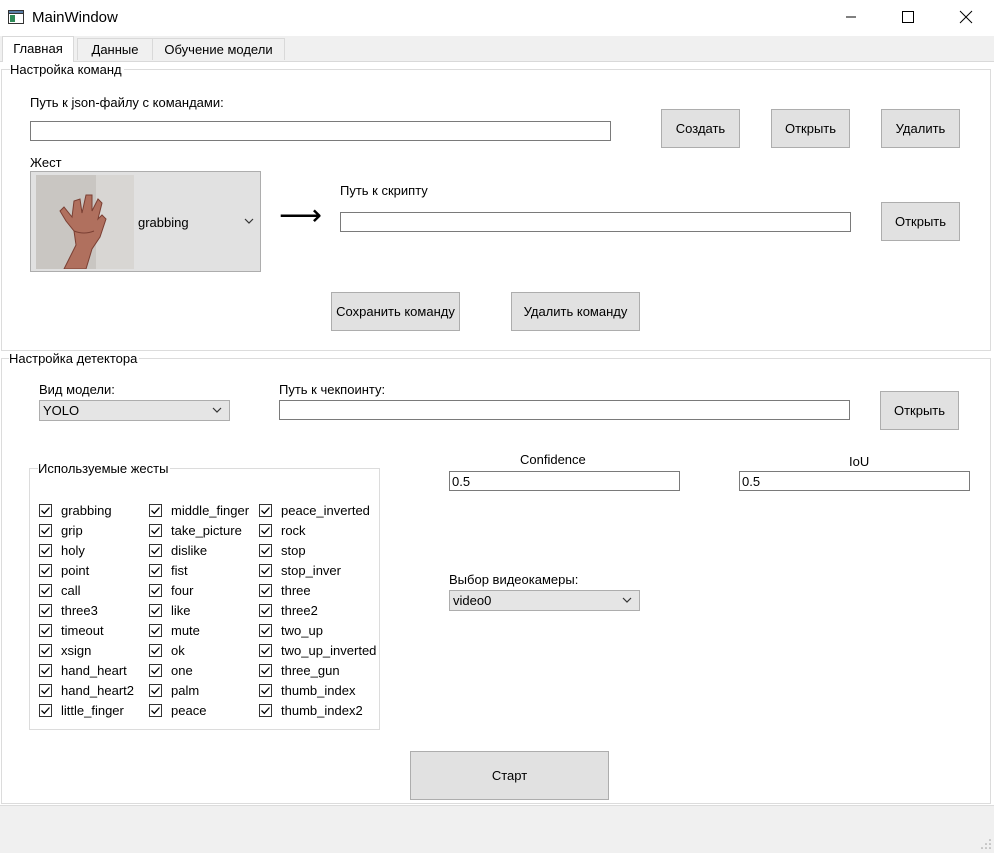 This screenshot has width=994, height=853. I want to click on gesture-checkbox: little_finger, so click(81, 710).